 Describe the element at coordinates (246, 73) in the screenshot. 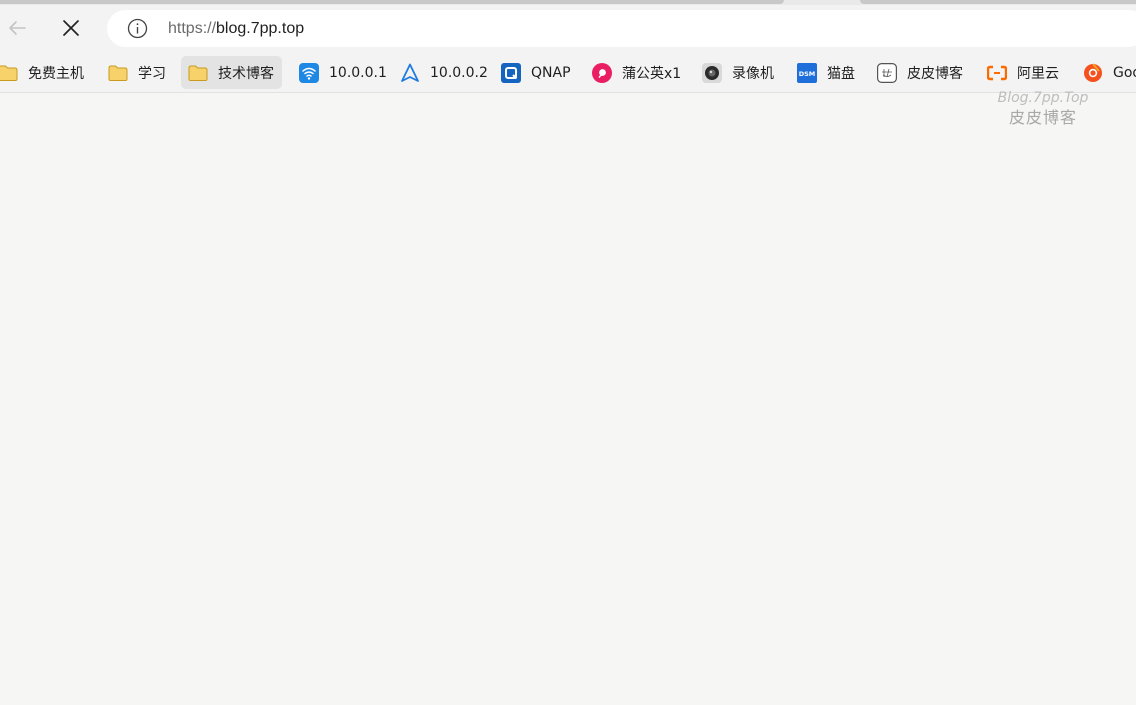

I see `bookmark-label: 技术博客` at that location.